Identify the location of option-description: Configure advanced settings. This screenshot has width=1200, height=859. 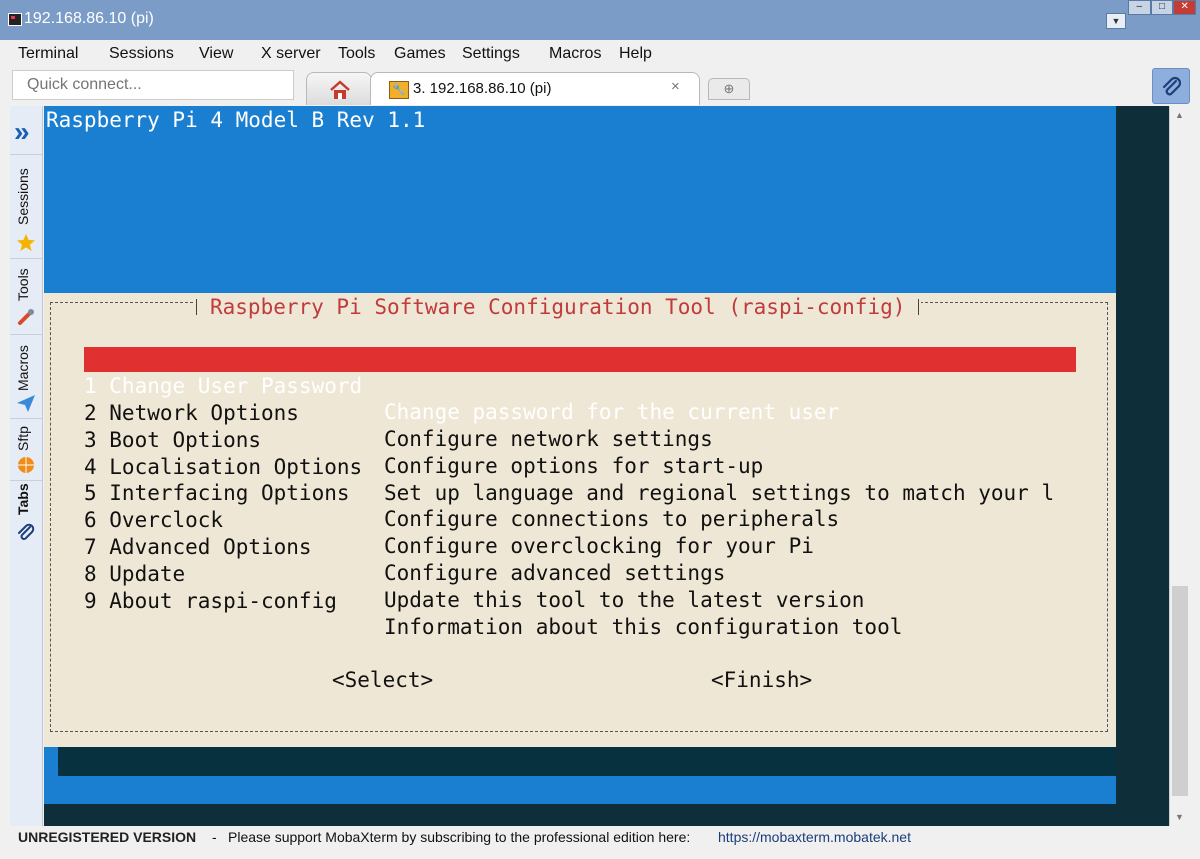
(555, 573).